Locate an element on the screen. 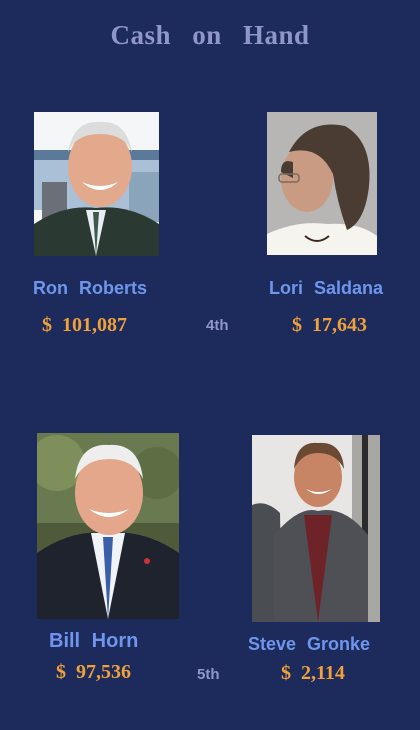 This screenshot has width=420, height=730. candidate-name-steve-gronke: Steve Gronke is located at coordinates (309, 644).